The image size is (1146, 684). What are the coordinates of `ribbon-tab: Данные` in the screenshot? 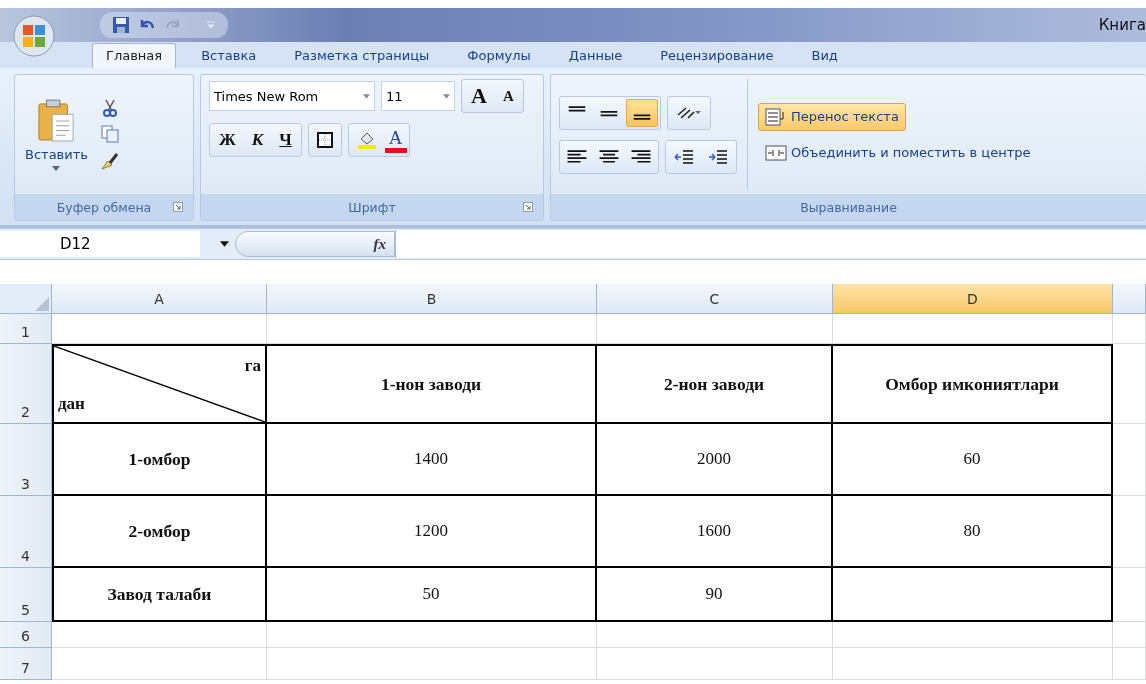 It's located at (595, 56).